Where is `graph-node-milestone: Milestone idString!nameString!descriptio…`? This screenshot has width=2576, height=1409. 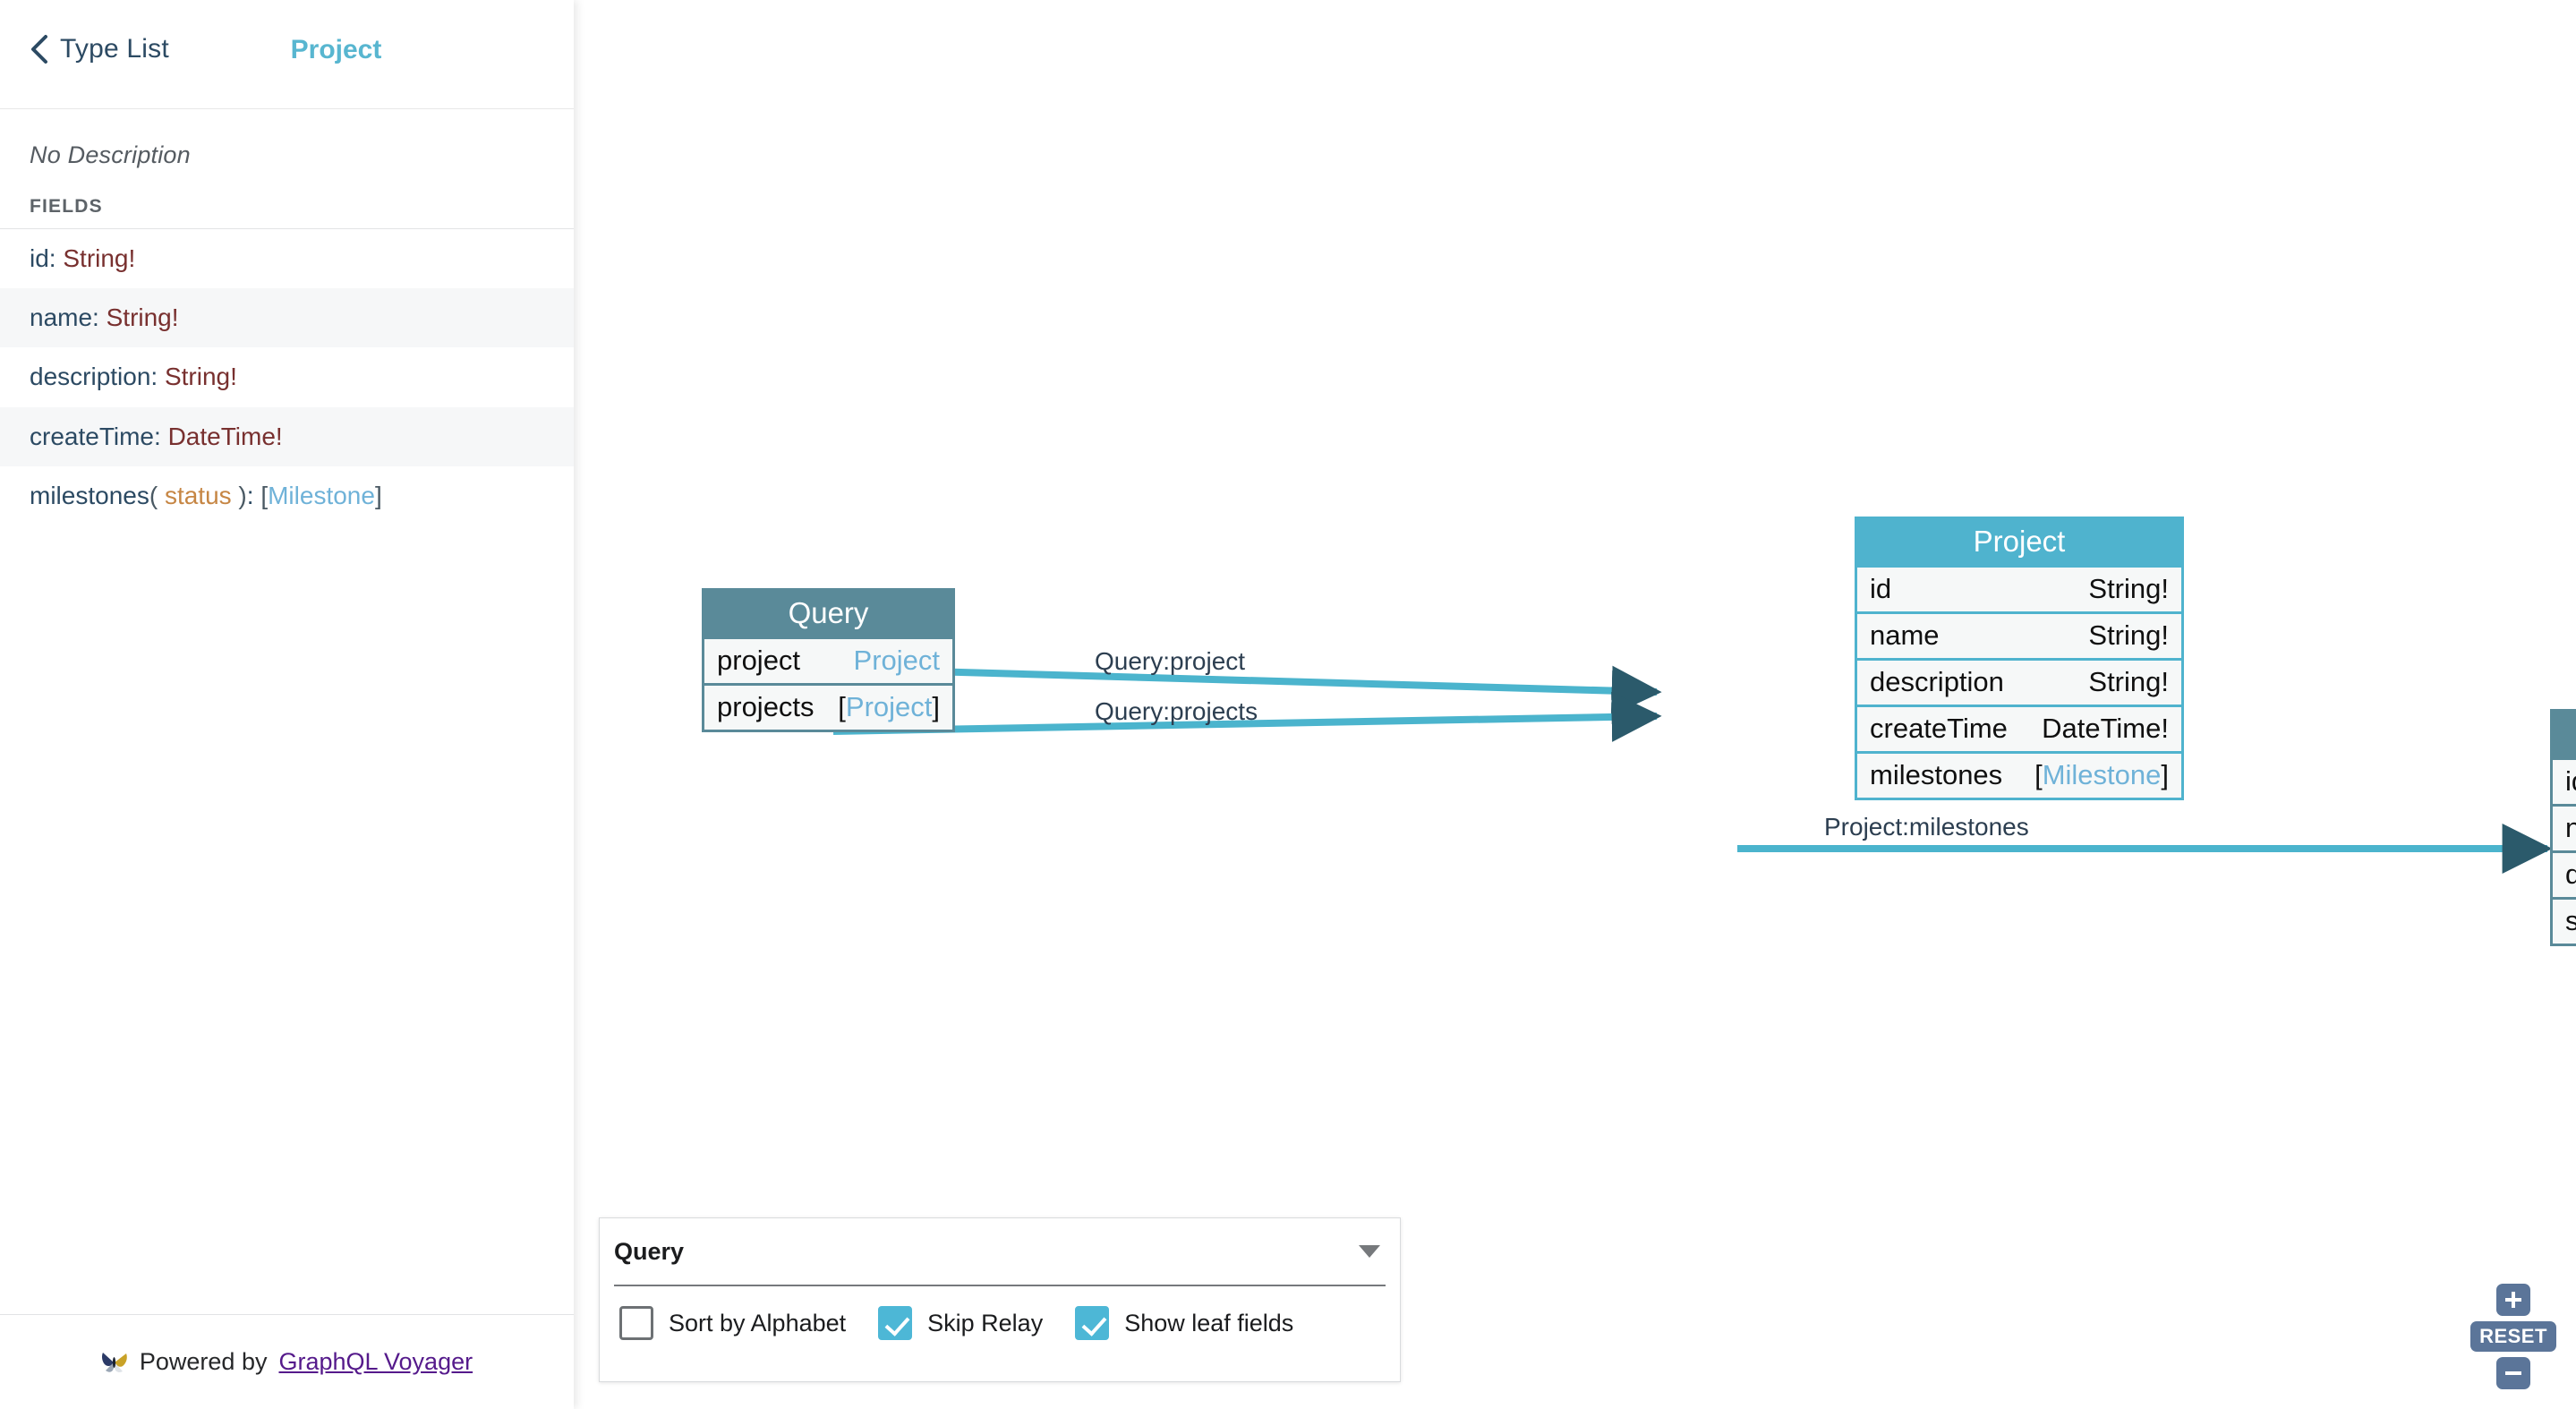
graph-node-milestone: Milestone idString!nameString!descriptio… is located at coordinates (2563, 827).